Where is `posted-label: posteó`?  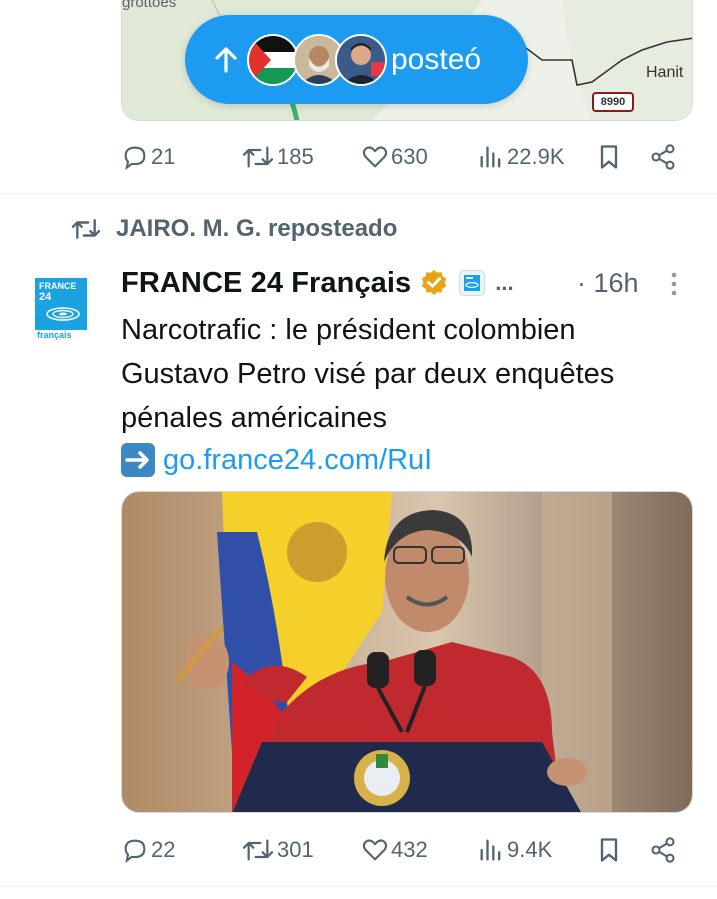
posted-label: posteó is located at coordinates (436, 59).